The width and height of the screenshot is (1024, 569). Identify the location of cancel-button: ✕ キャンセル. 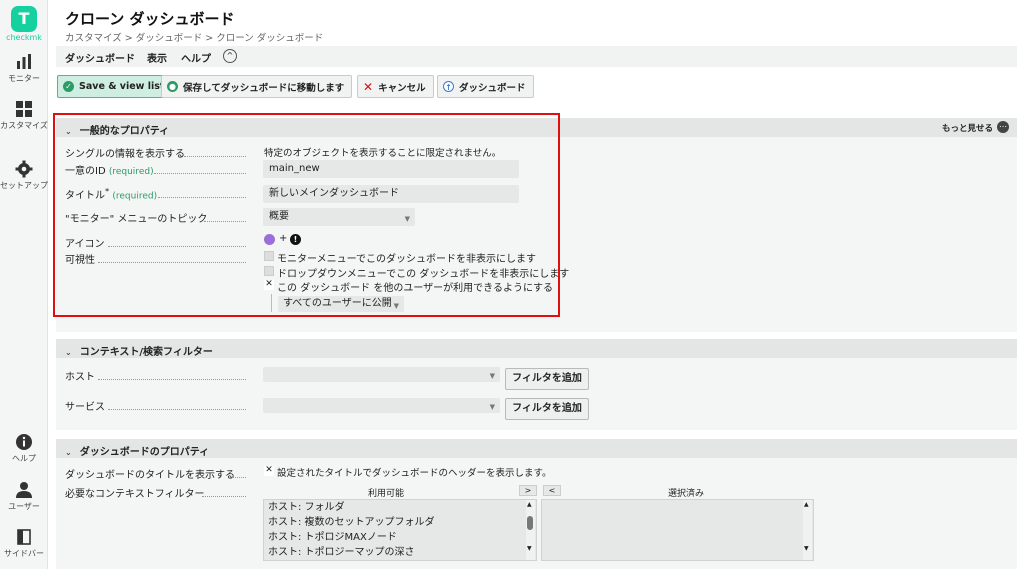
(395, 86).